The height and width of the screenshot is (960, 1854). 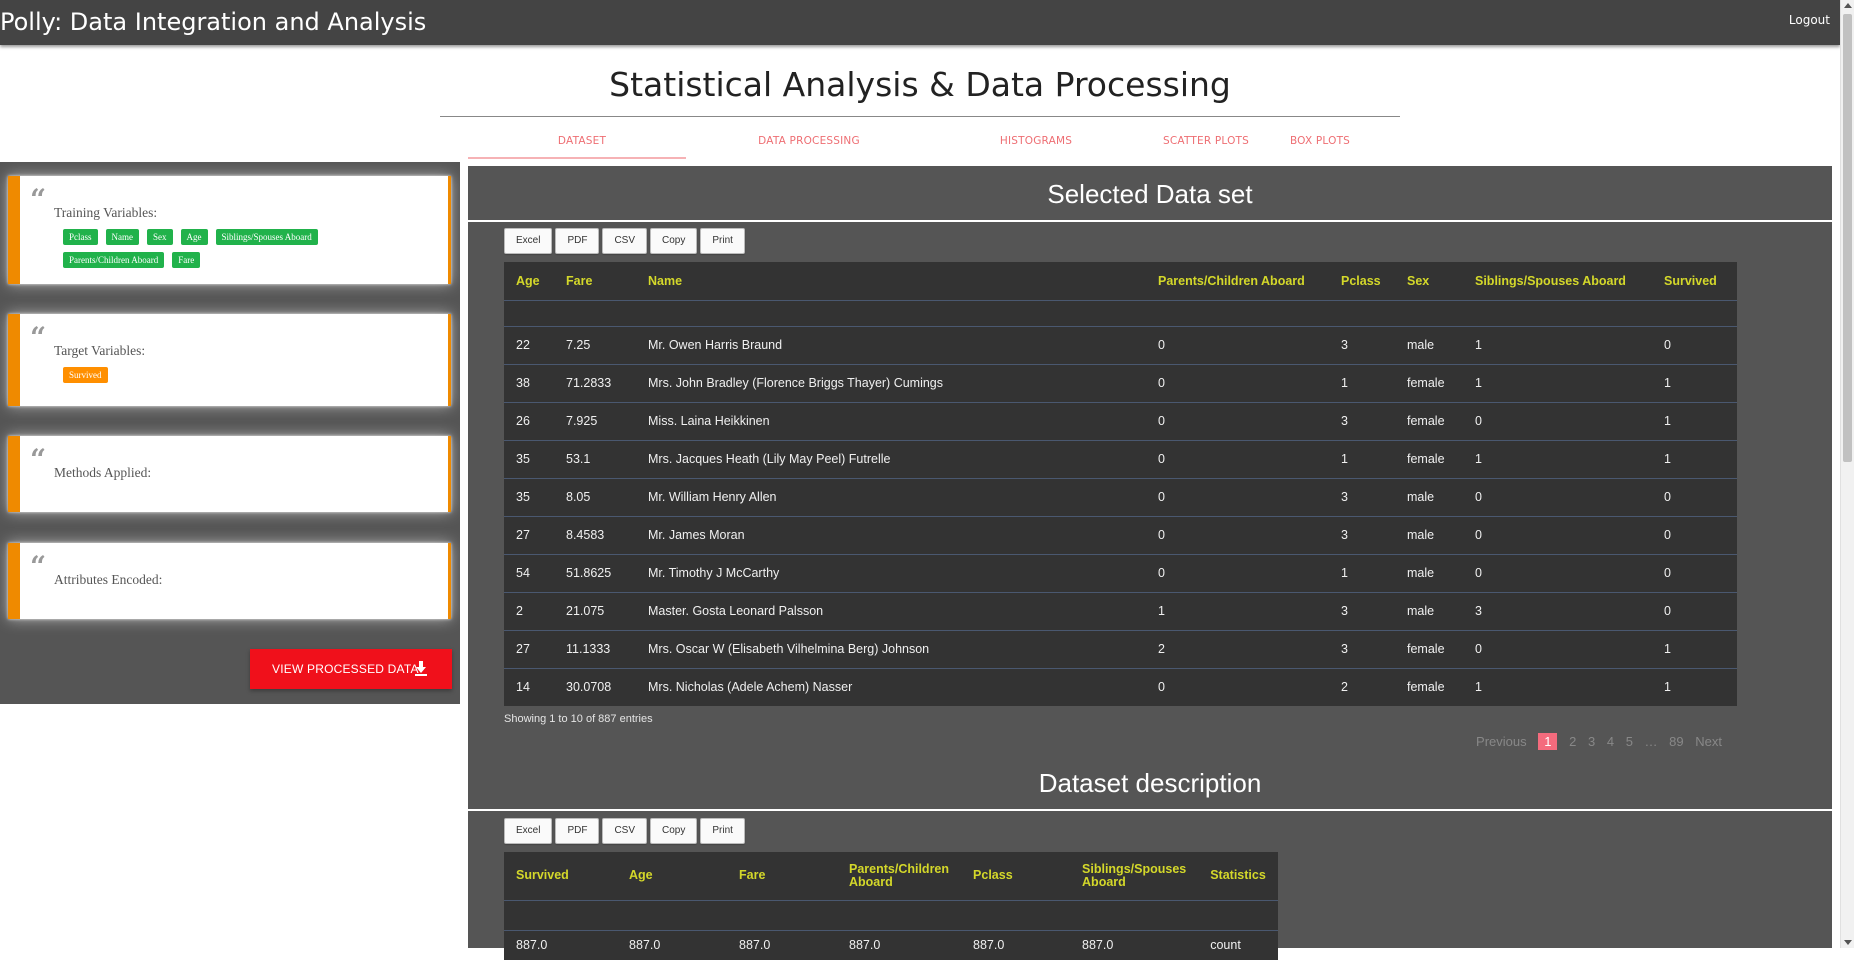 What do you see at coordinates (1809, 20) in the screenshot?
I see `logout-link: Logout` at bounding box center [1809, 20].